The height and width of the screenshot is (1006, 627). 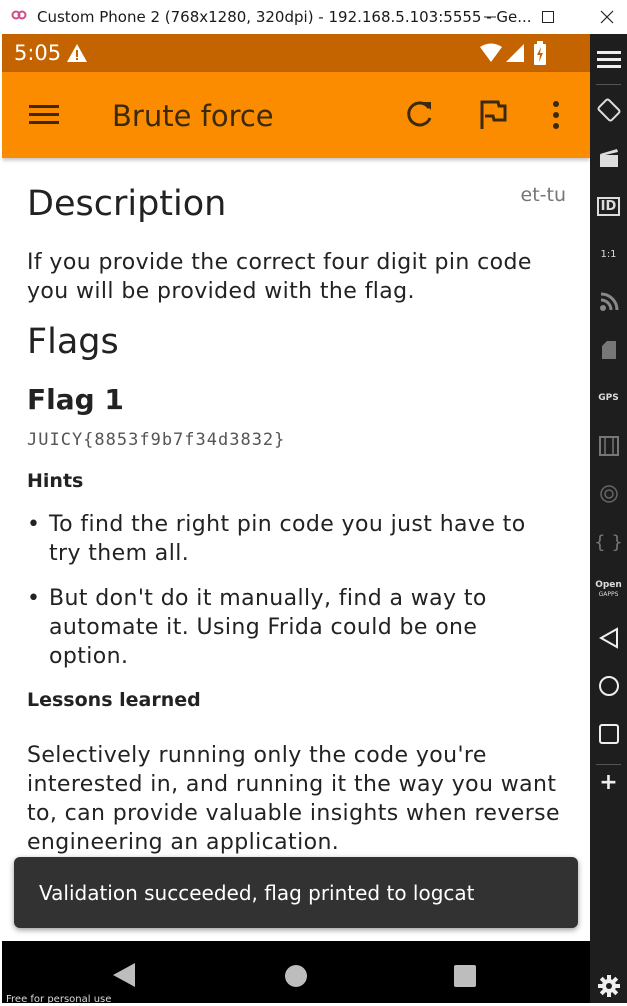 I want to click on film-button, so click(x=608, y=446).